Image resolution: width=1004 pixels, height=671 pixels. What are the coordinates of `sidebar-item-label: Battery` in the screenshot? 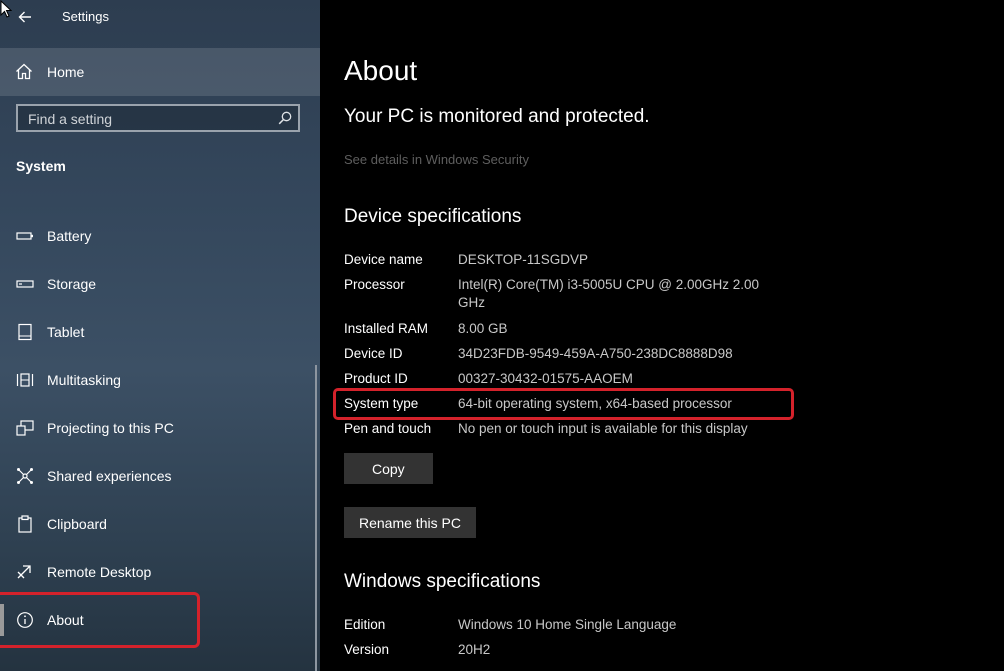 It's located at (69, 236).